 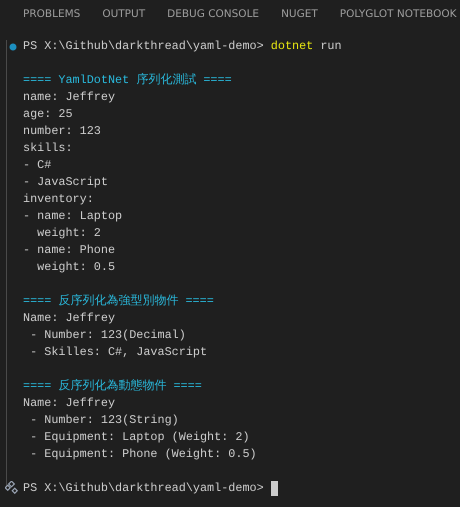 I want to click on output-heading: ==== 反序列化為動態物件 ====, so click(x=113, y=386).